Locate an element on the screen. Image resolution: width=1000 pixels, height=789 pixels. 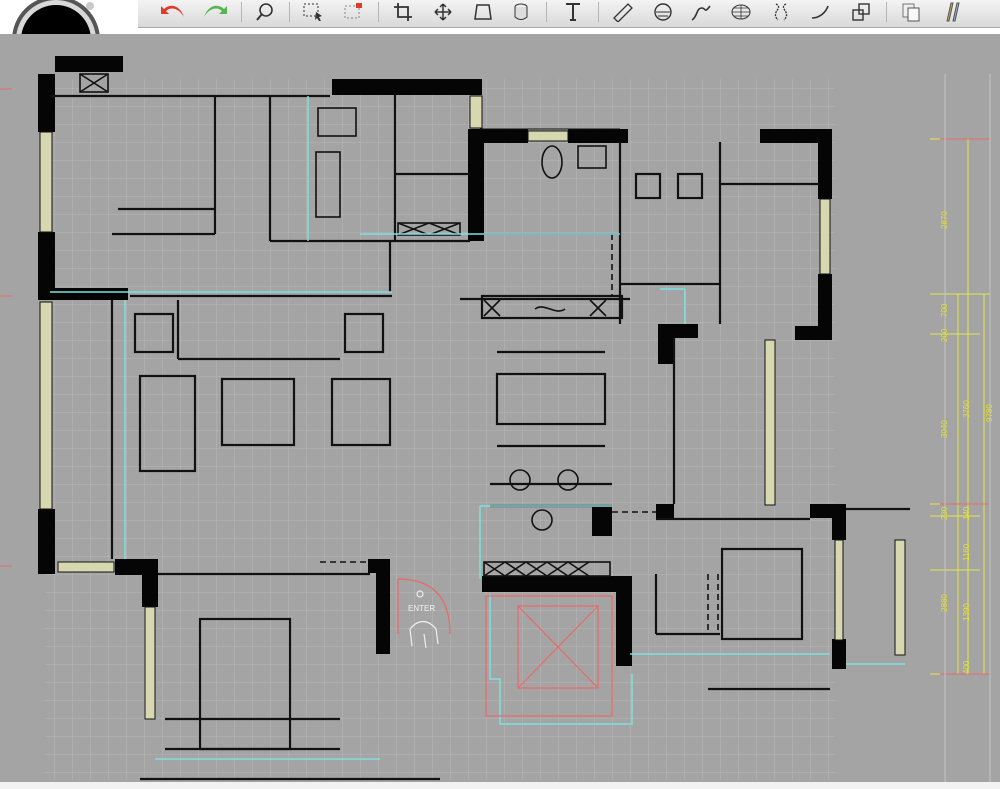
pencil-icon is located at coordinates (953, 12).